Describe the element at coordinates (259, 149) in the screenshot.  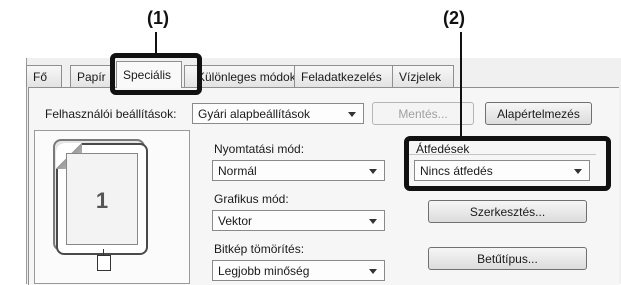
I see `print-mode-label: Nyomtatási mód:` at that location.